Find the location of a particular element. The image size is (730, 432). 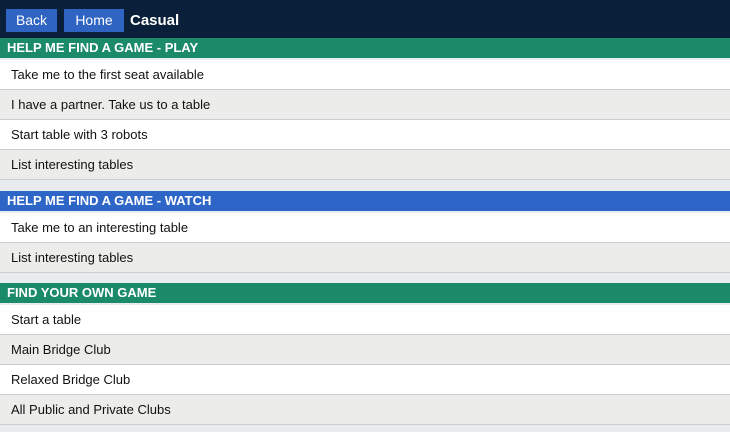

menu-item-relaxed-bridge-club: Relaxed Bridge Club is located at coordinates (365, 380).